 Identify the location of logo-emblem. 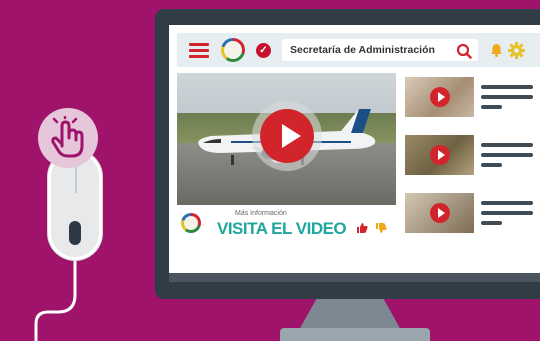
(233, 50).